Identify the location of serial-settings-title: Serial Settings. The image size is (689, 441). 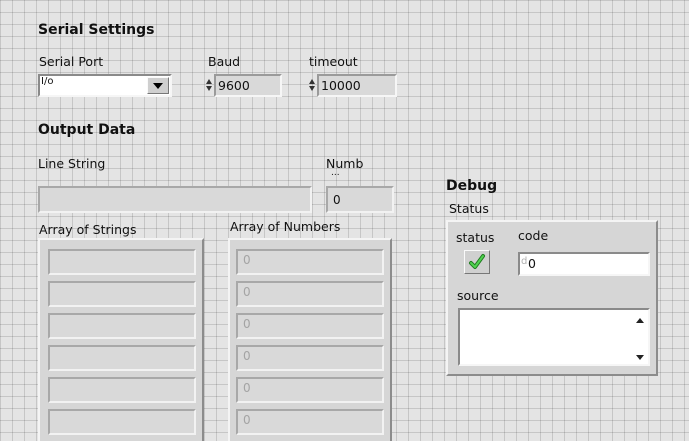
(96, 30).